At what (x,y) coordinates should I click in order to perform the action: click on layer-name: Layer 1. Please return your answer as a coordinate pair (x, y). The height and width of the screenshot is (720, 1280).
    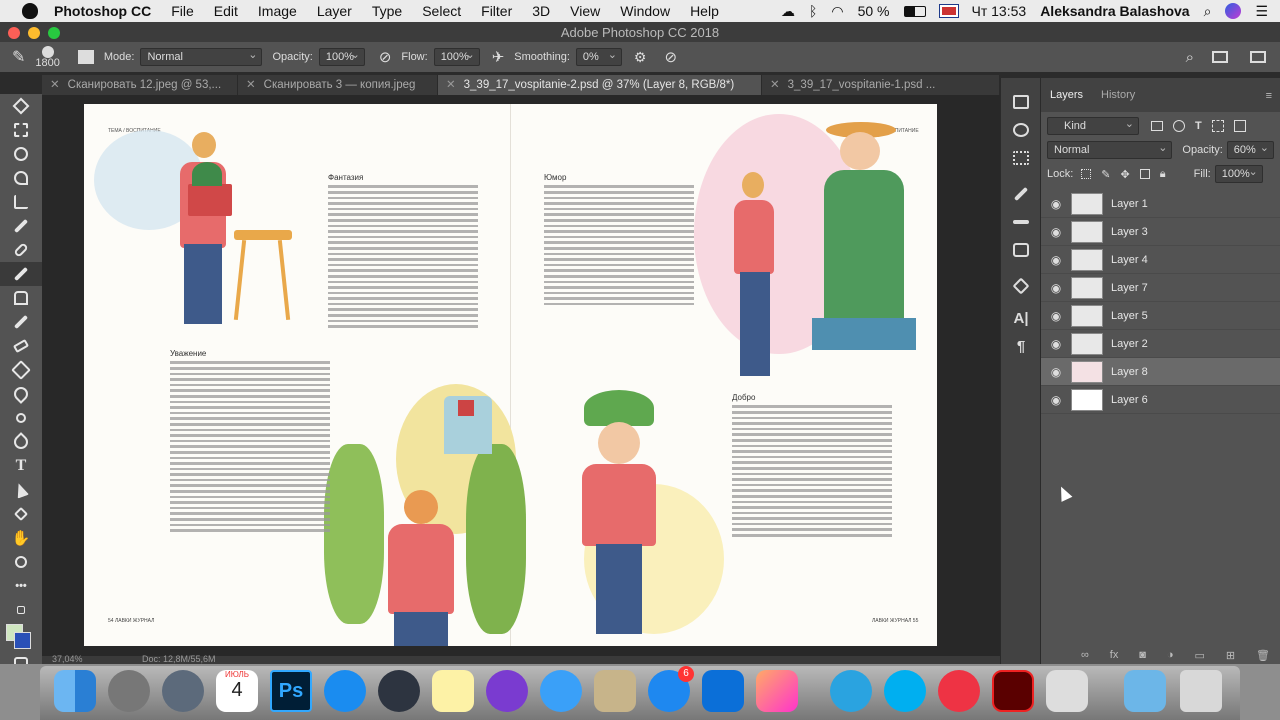
    Looking at the image, I should click on (1129, 204).